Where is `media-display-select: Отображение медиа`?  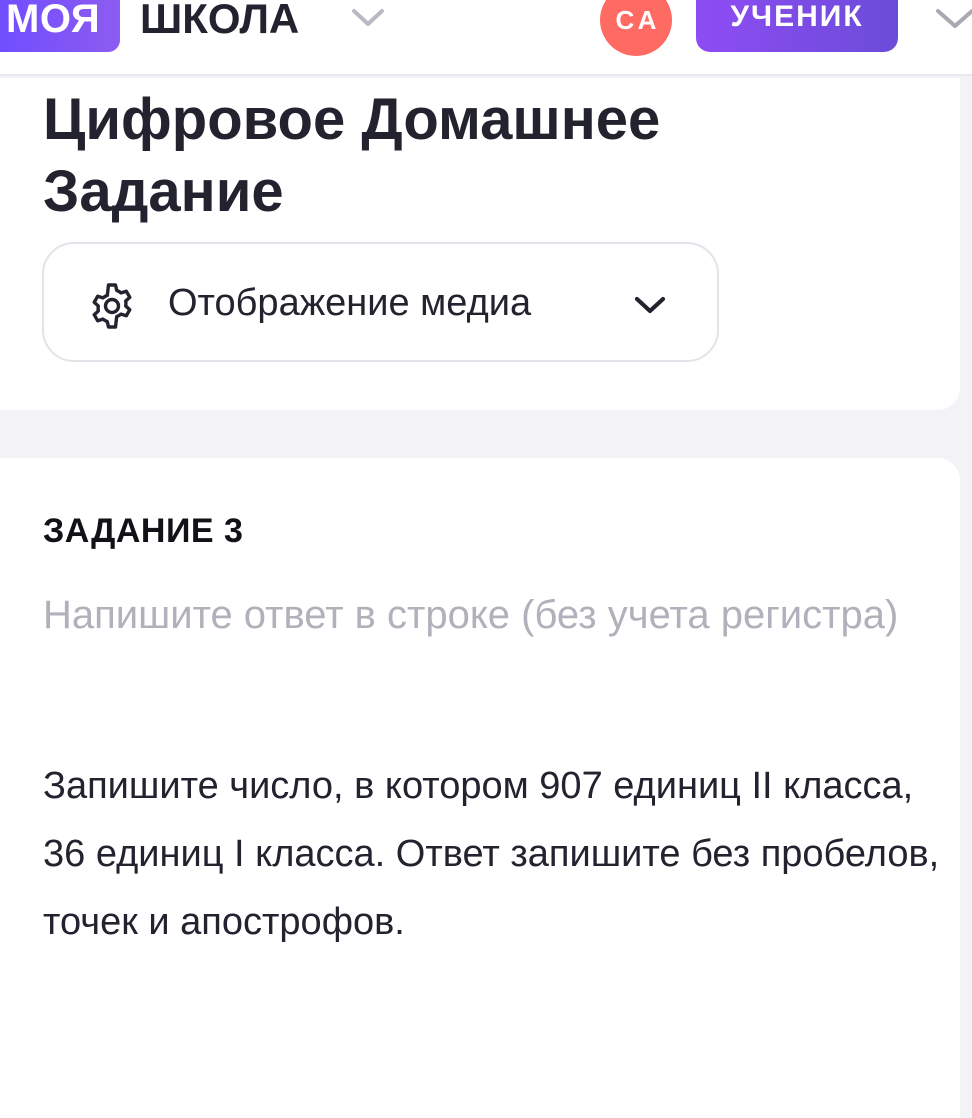
media-display-select: Отображение медиа is located at coordinates (380, 302).